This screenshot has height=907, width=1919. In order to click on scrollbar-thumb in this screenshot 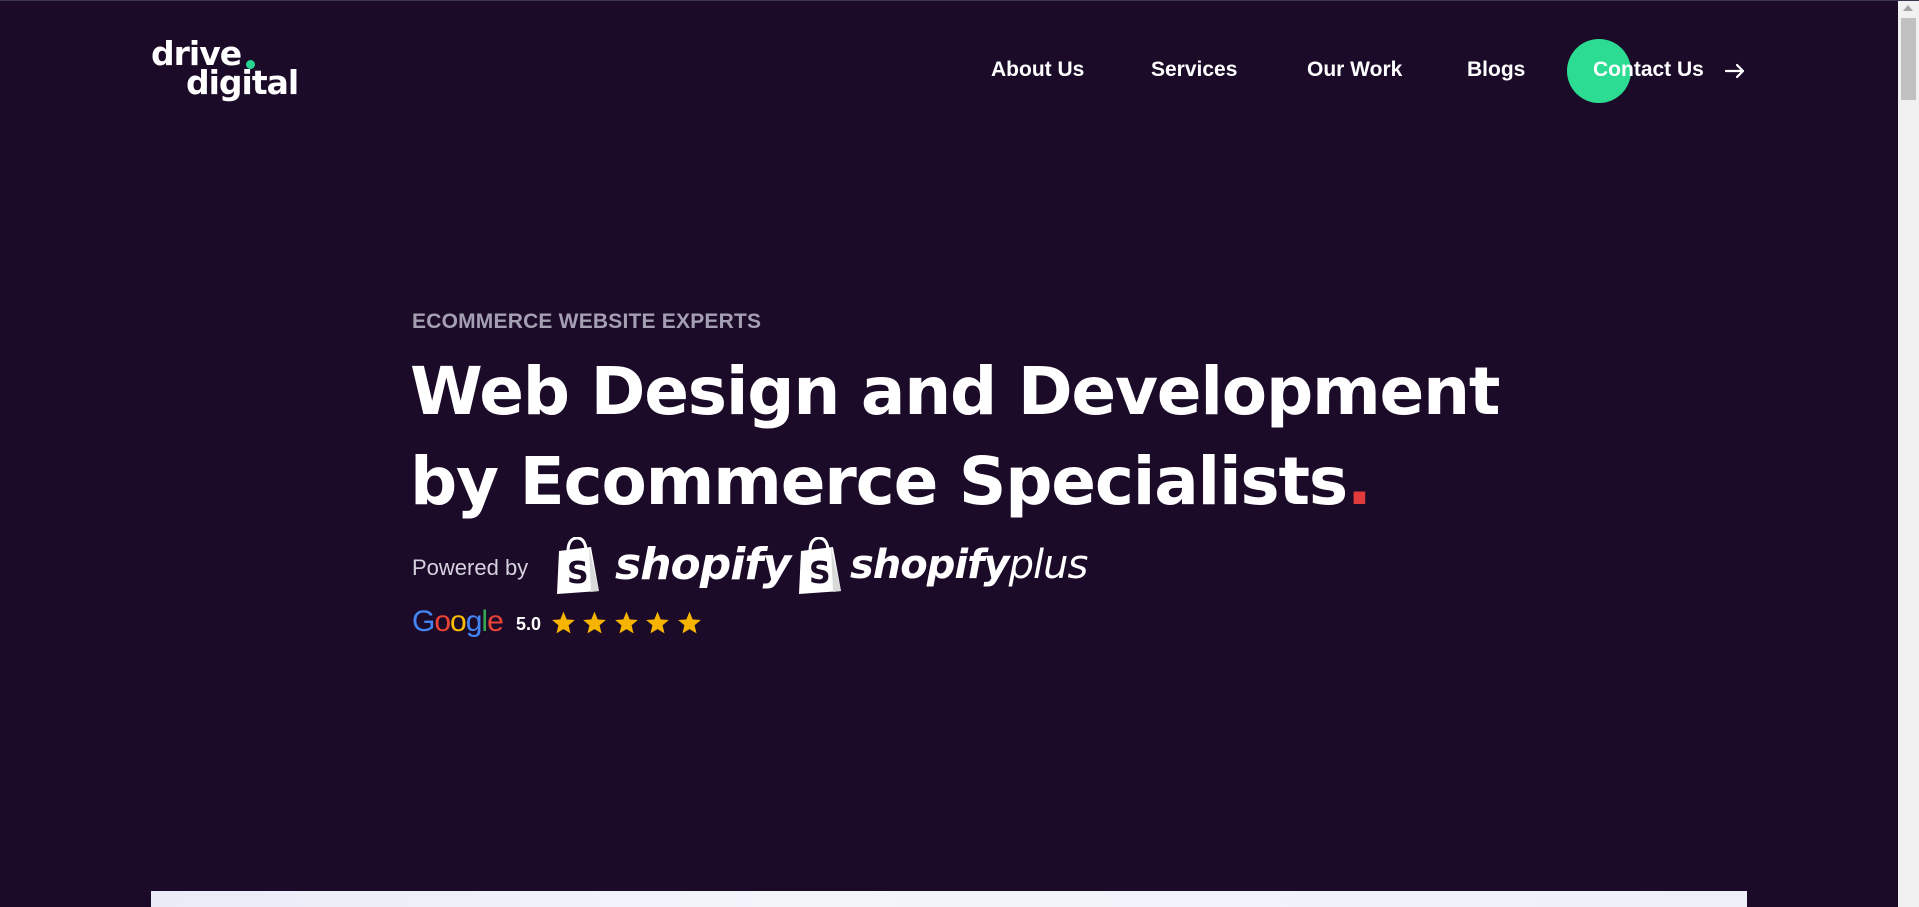, I will do `click(1908, 59)`.